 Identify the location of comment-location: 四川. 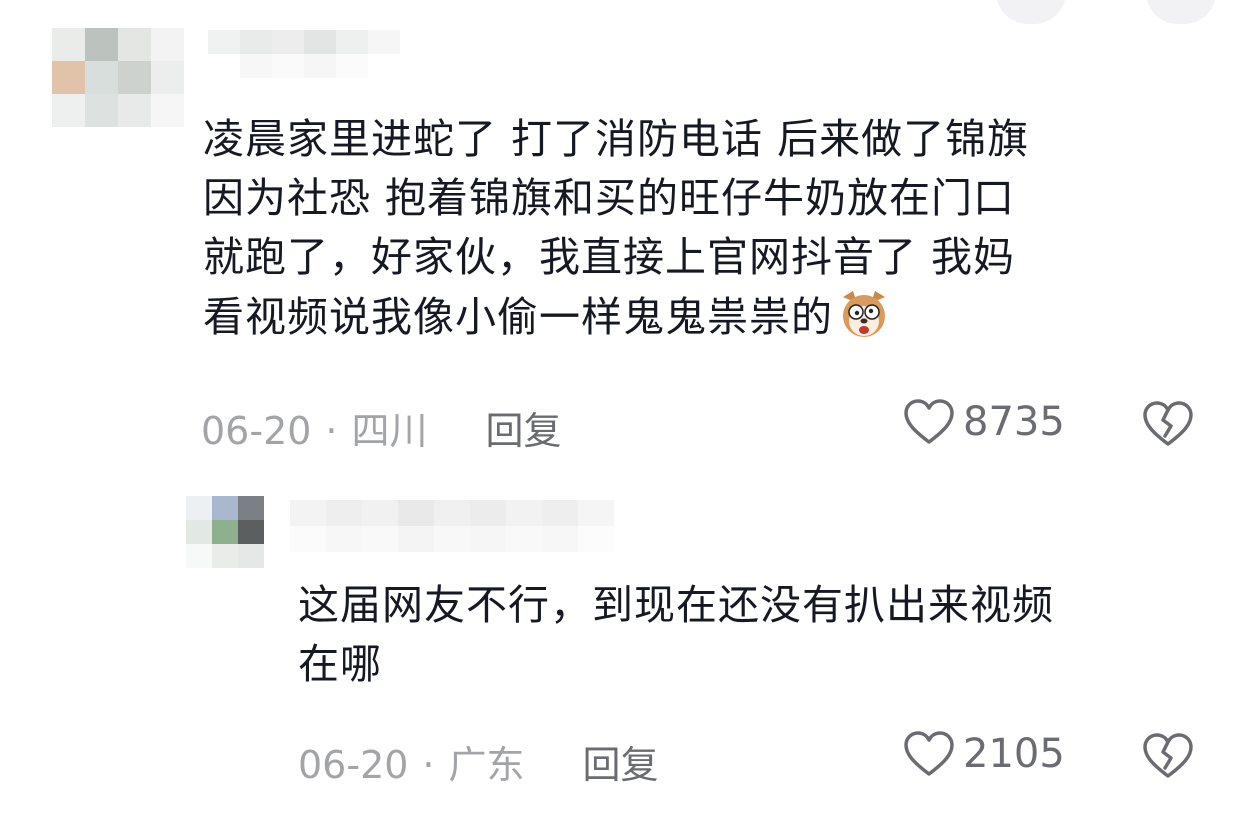
(389, 431).